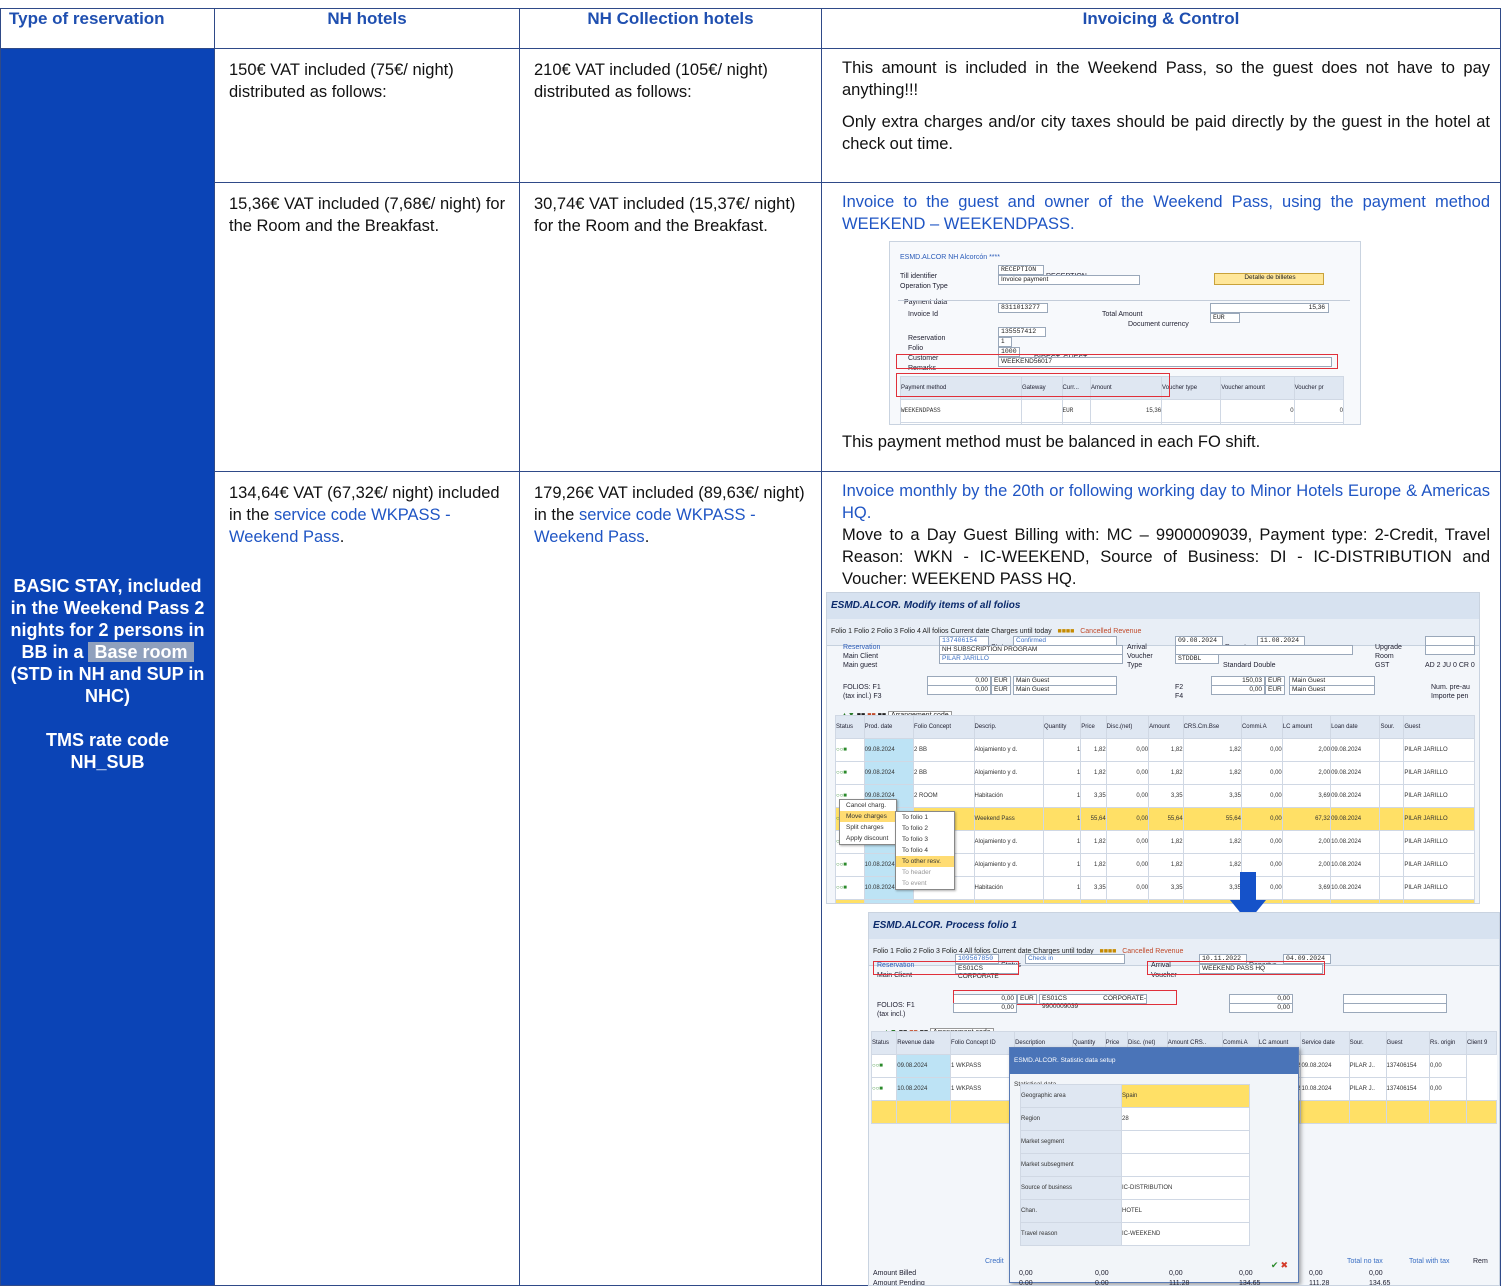 The height and width of the screenshot is (1288, 1501). I want to click on menu-item: Cancel charg., so click(868, 805).